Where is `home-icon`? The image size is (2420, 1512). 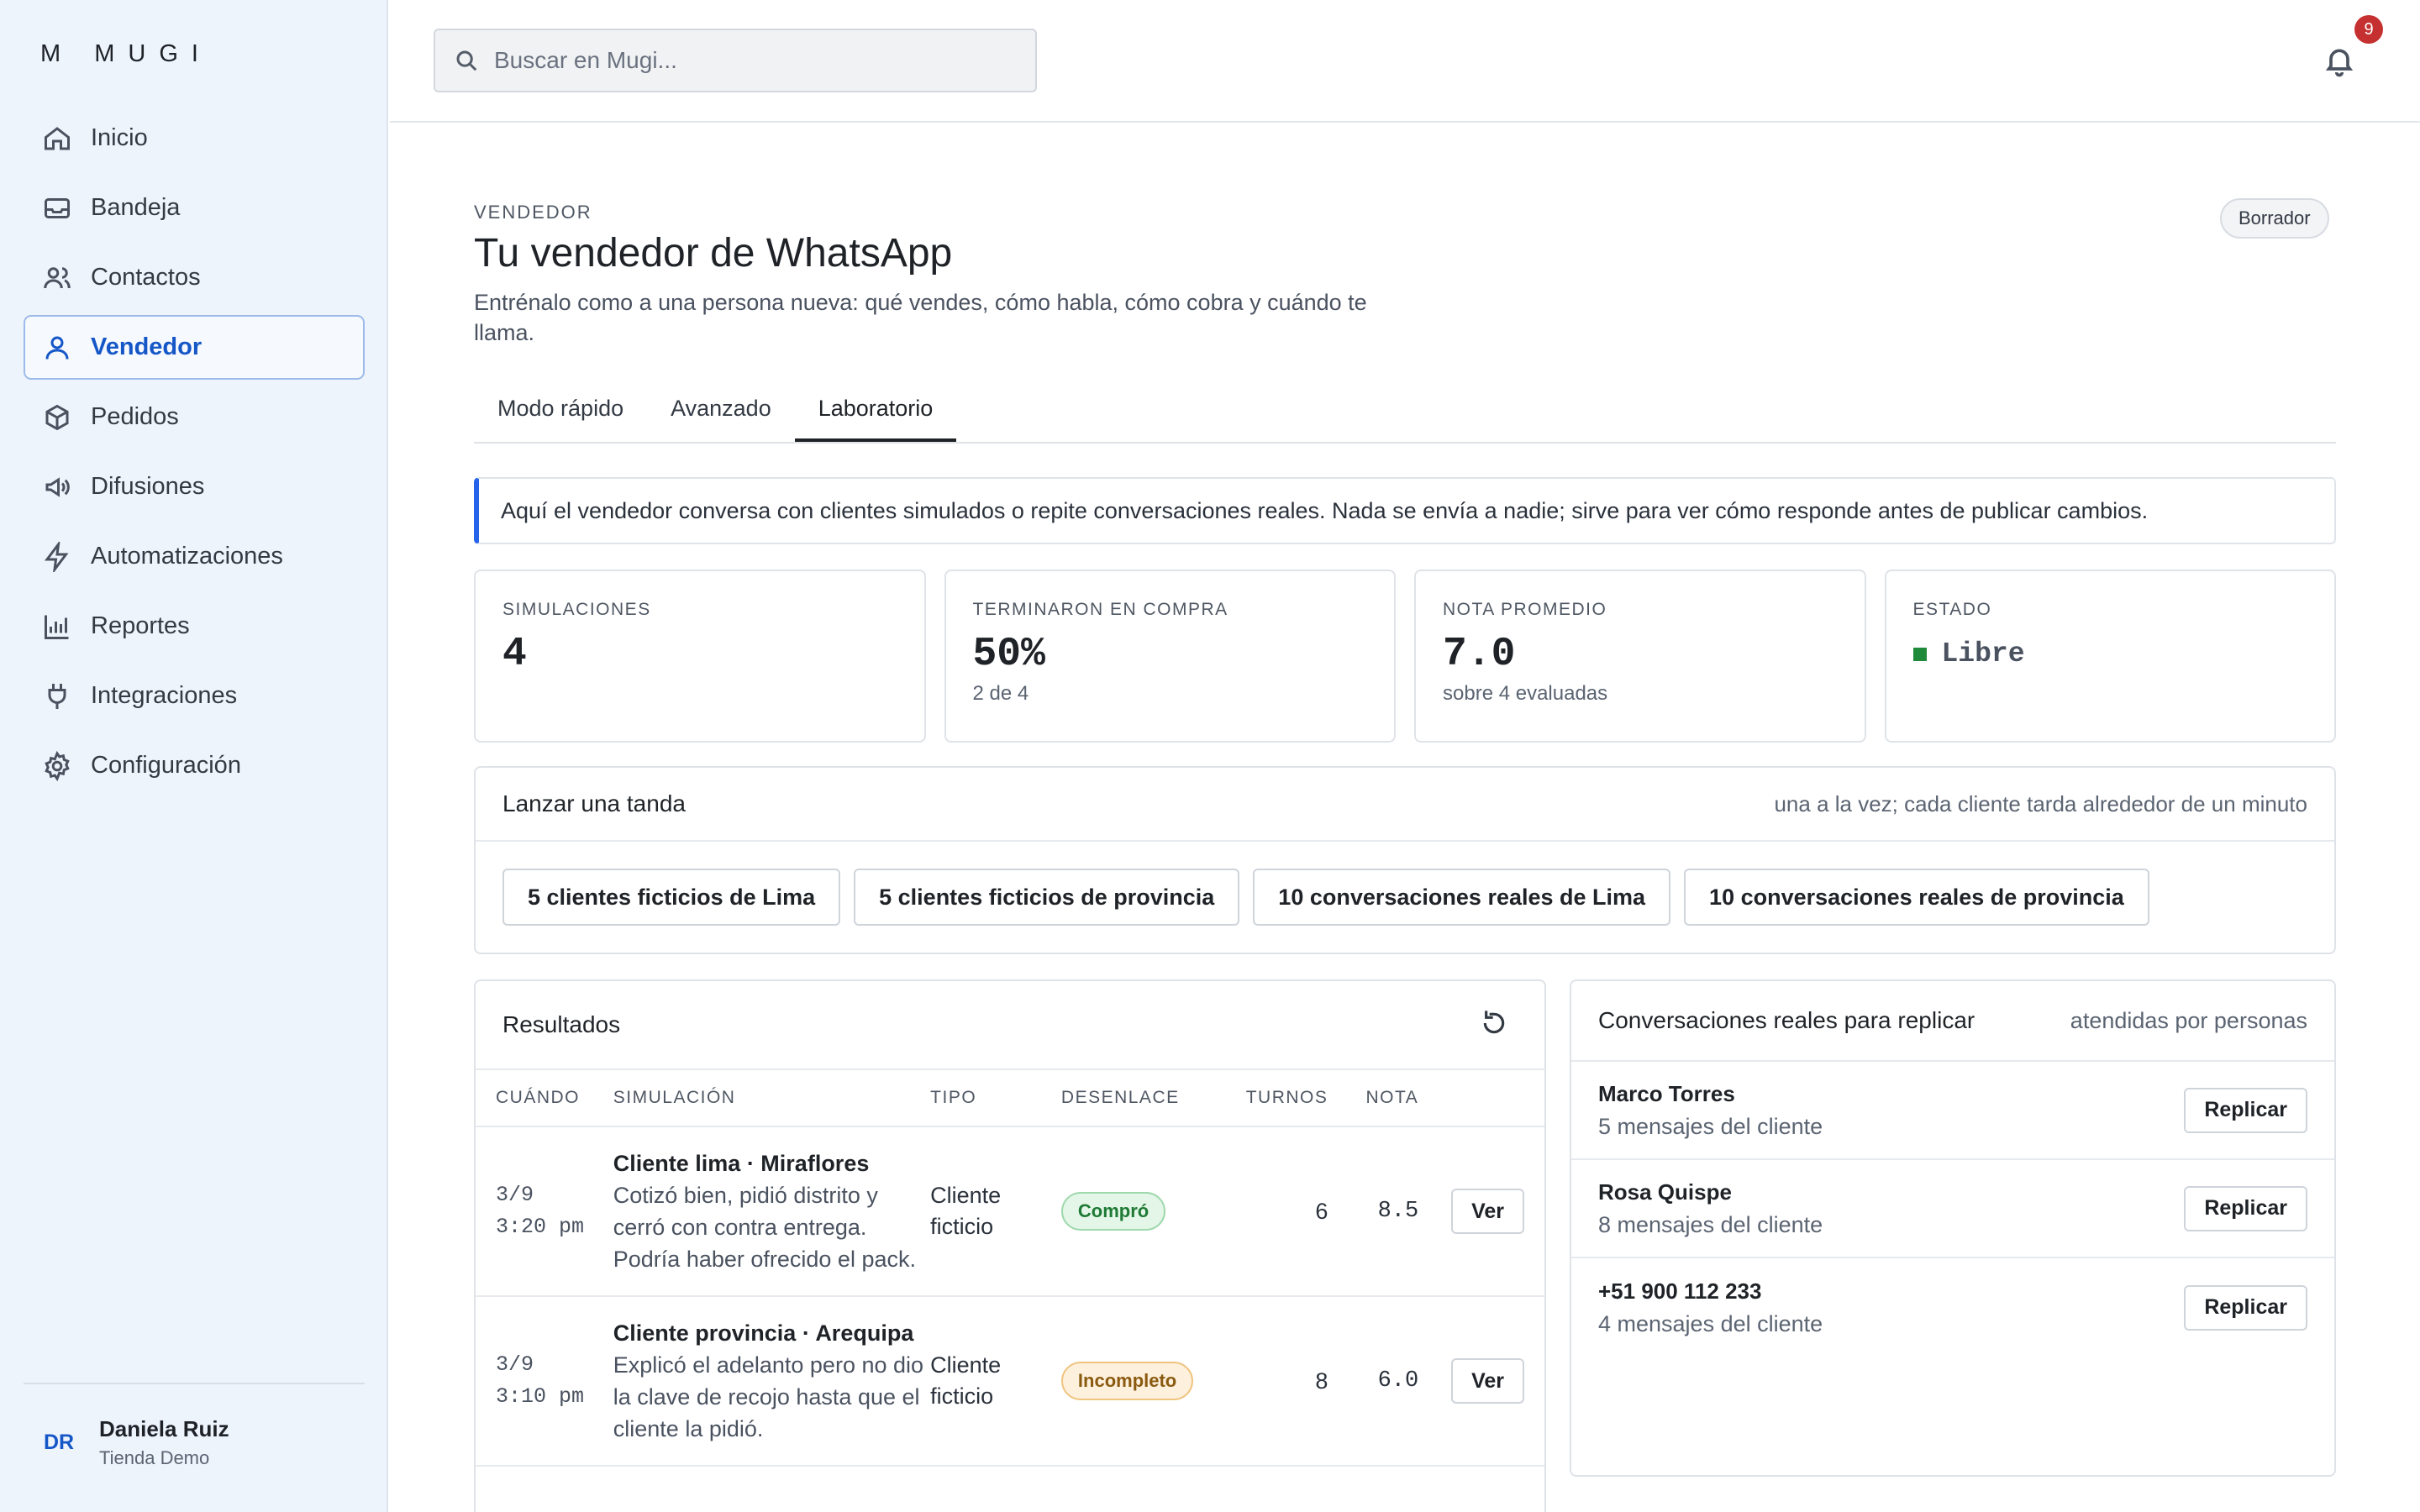 home-icon is located at coordinates (58, 138).